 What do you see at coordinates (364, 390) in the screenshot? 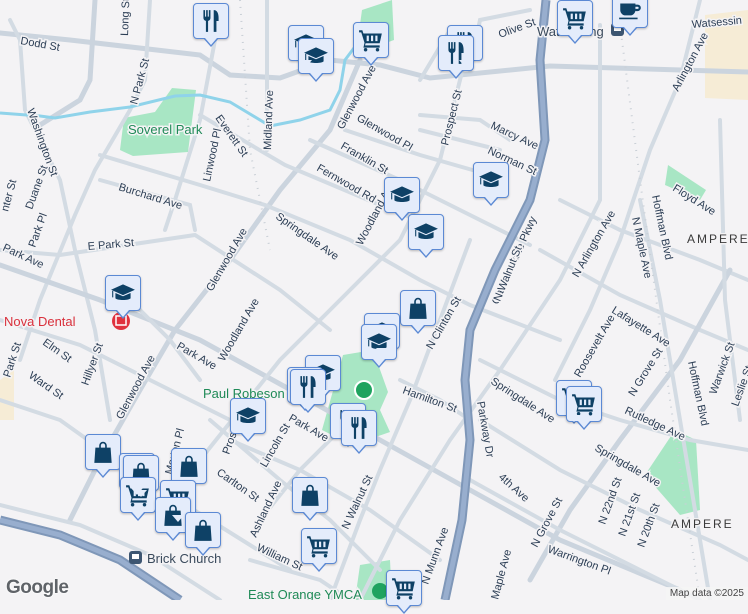
I see `park-pin-icon` at bounding box center [364, 390].